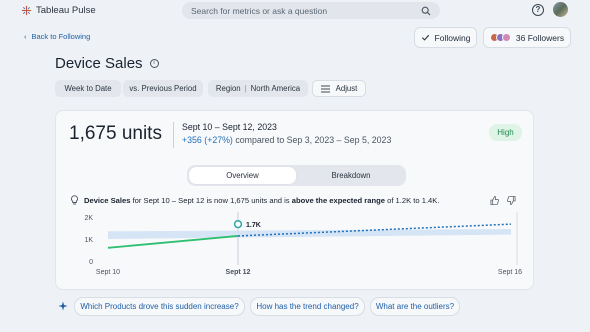 This screenshot has width=590, height=332. What do you see at coordinates (425, 37) in the screenshot?
I see `check-icon` at bounding box center [425, 37].